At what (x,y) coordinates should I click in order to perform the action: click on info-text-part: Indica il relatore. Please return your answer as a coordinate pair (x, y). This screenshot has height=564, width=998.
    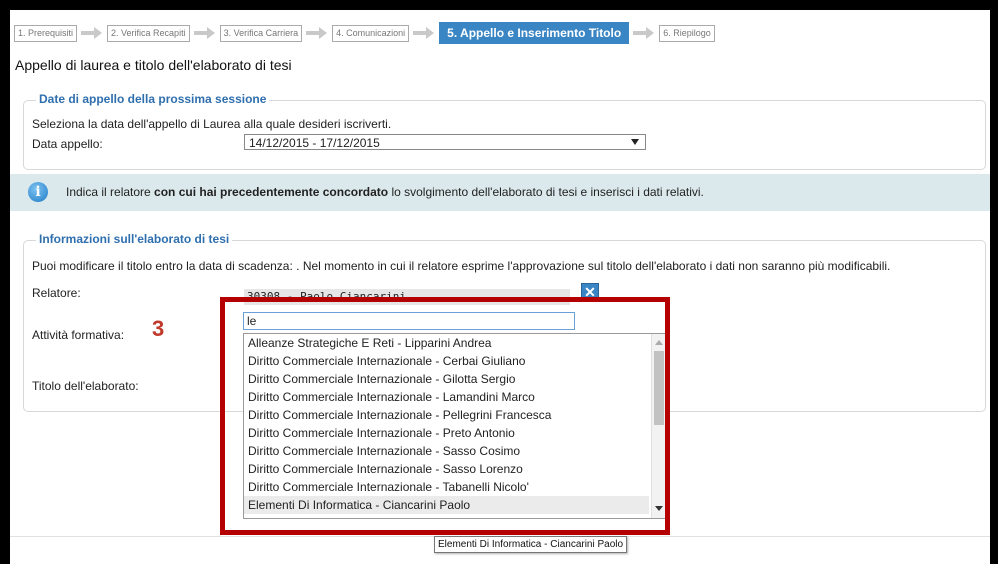
    Looking at the image, I should click on (110, 192).